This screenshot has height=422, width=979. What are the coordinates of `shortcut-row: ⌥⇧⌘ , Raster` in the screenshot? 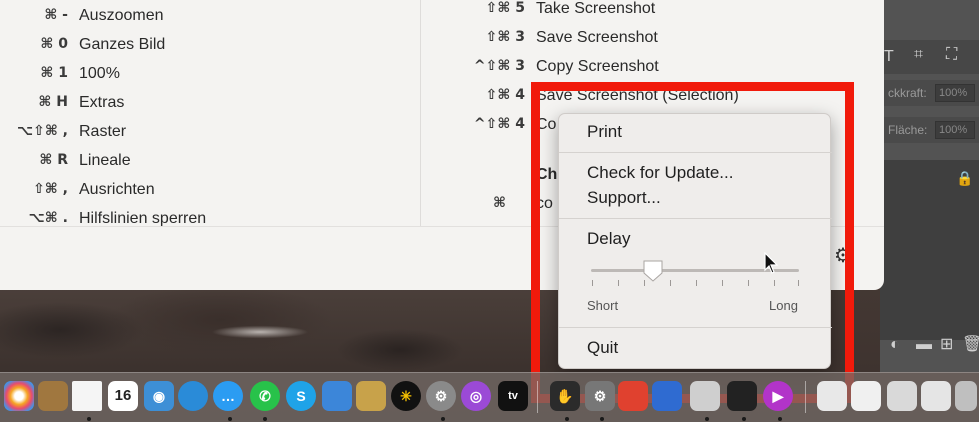 It's located at (200, 135).